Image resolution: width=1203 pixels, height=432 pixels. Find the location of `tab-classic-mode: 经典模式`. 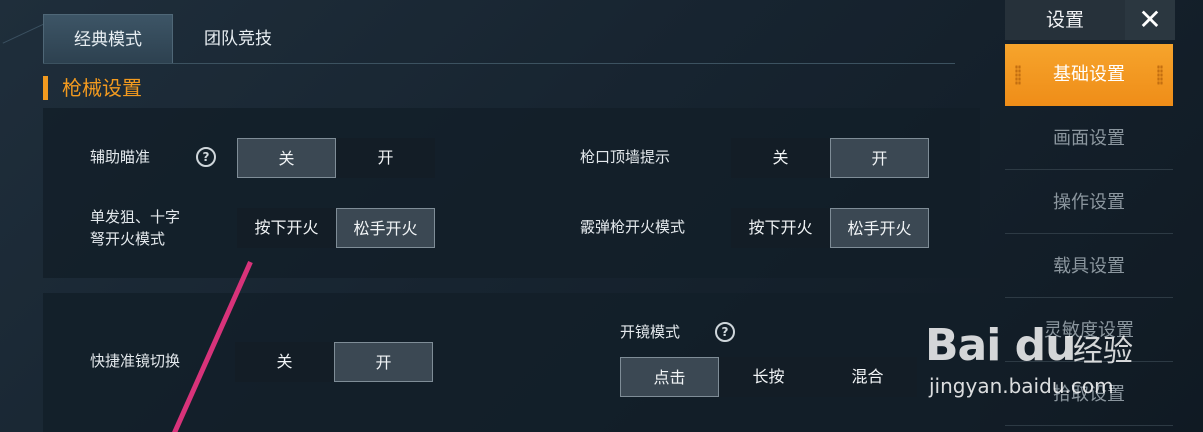

tab-classic-mode: 经典模式 is located at coordinates (108, 39).